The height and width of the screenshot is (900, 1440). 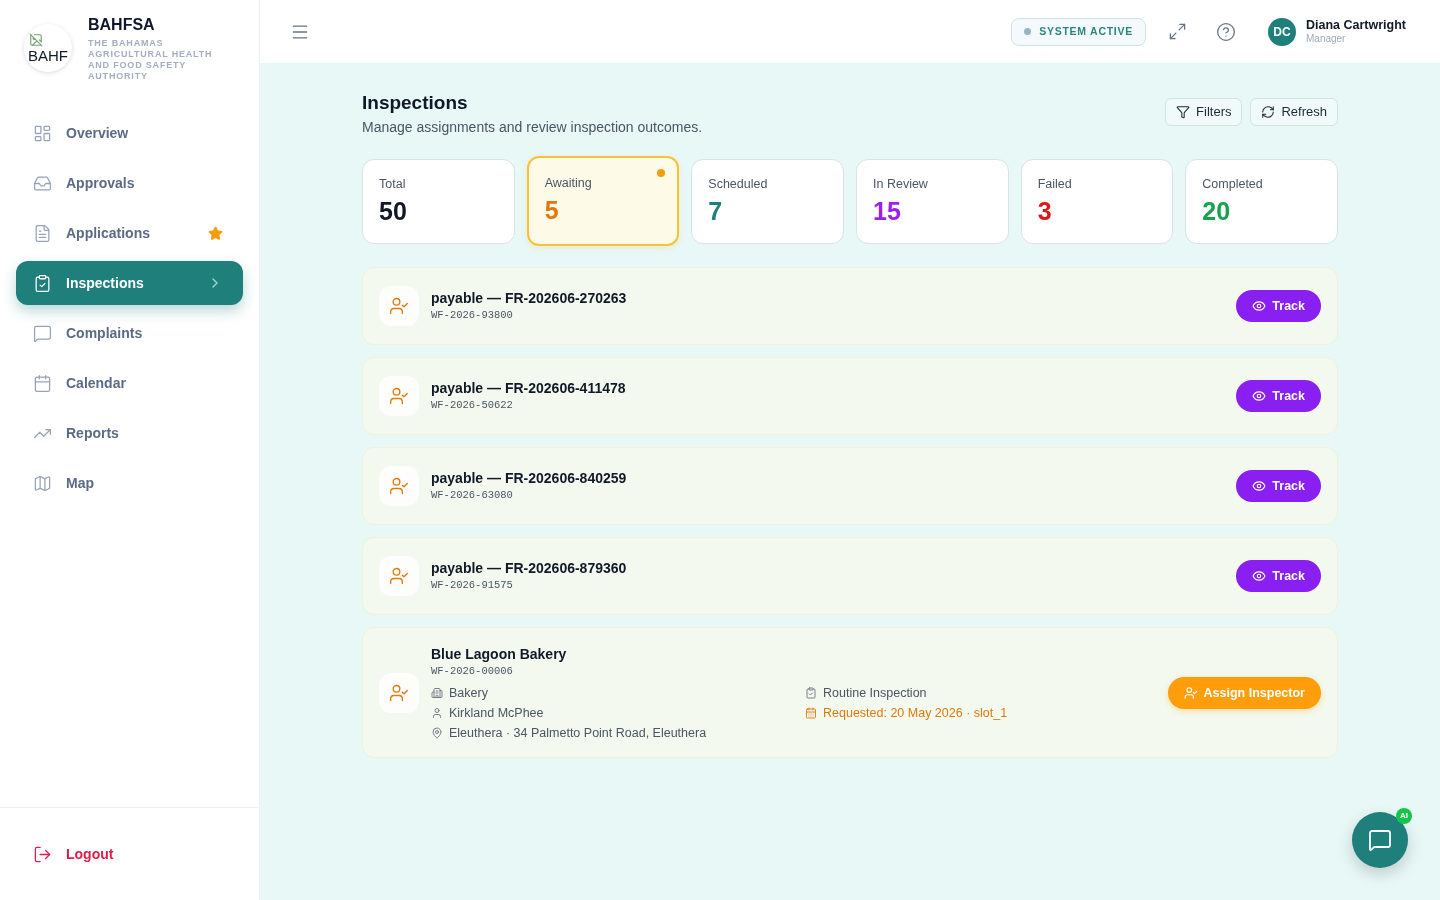 I want to click on inspection-title: payable — FR-202606-270263, so click(x=529, y=298).